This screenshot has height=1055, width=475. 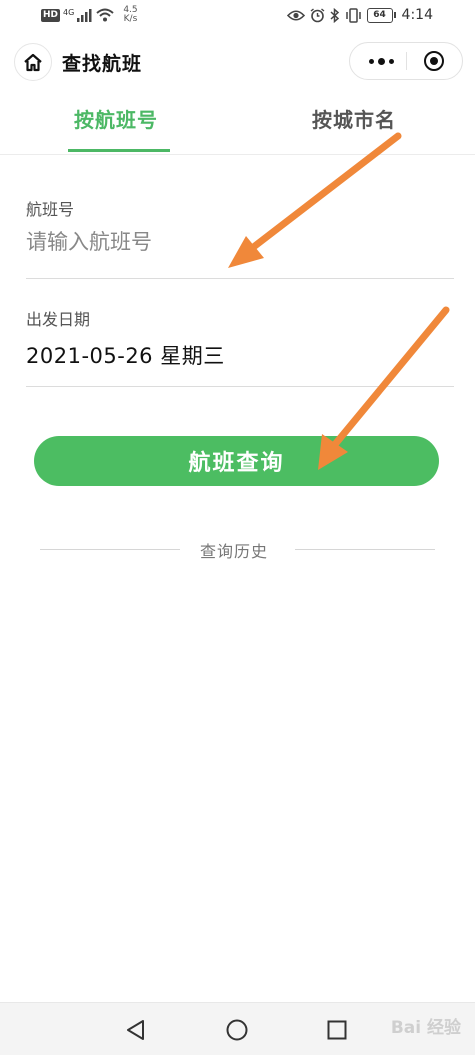 I want to click on flight-search-button: 航班查询, so click(x=236, y=461).